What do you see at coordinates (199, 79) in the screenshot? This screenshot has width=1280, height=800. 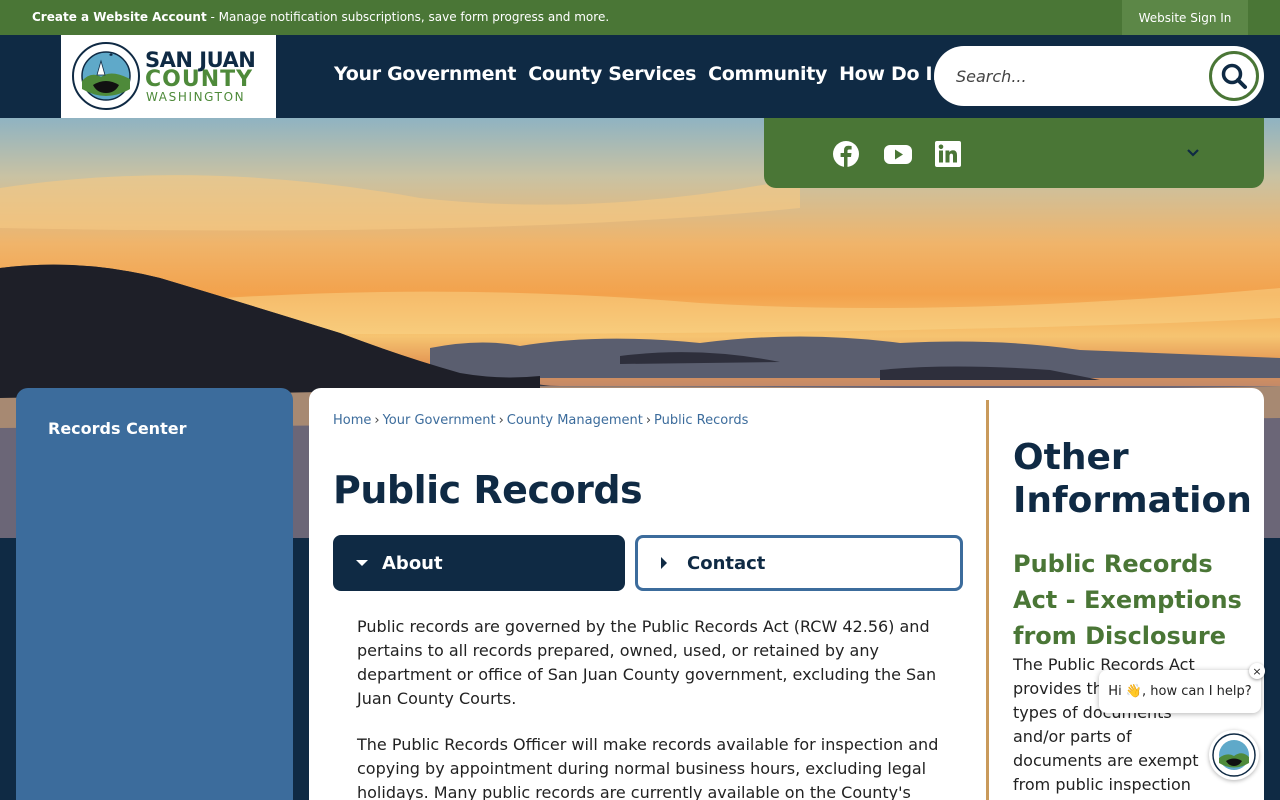 I see `logo-line-2: COUNTY` at bounding box center [199, 79].